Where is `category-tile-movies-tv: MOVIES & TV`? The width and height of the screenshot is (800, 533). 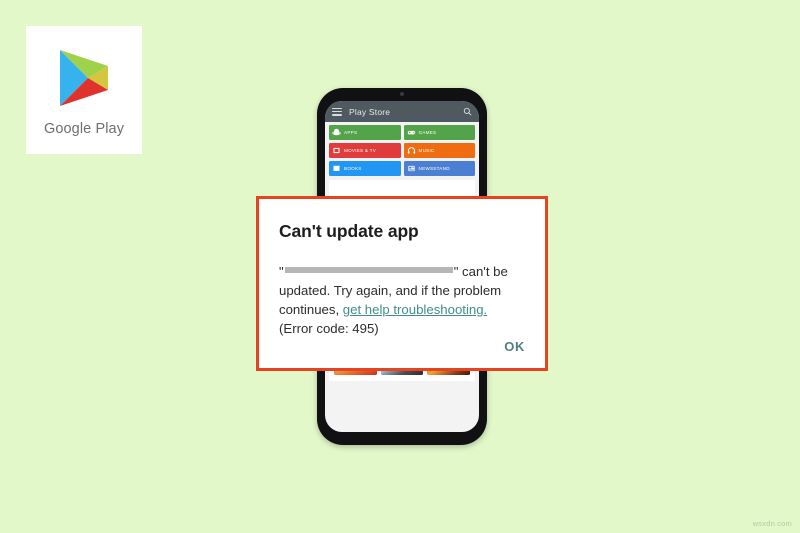
category-tile-movies-tv: MOVIES & TV is located at coordinates (365, 150).